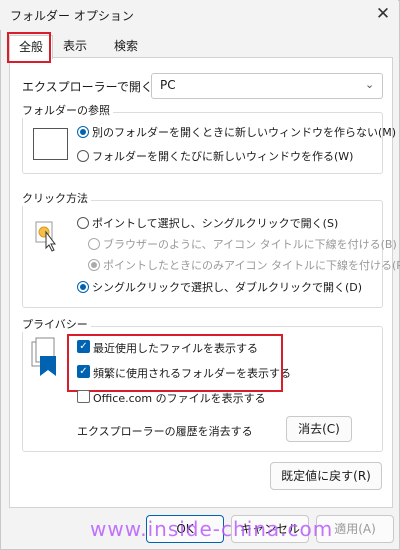 The width and height of the screenshot is (400, 550). What do you see at coordinates (94, 265) in the screenshot?
I see `radio-underline-point` at bounding box center [94, 265].